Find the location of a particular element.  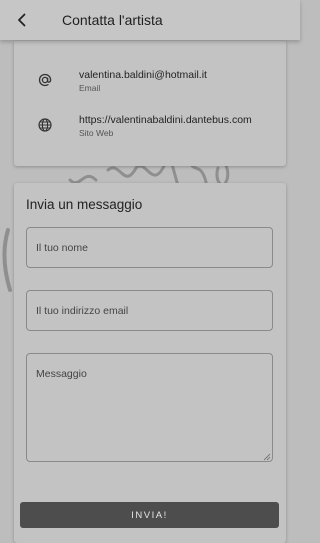

contact-email-value: valentina.baldini@hotmail.it is located at coordinates (143, 75).